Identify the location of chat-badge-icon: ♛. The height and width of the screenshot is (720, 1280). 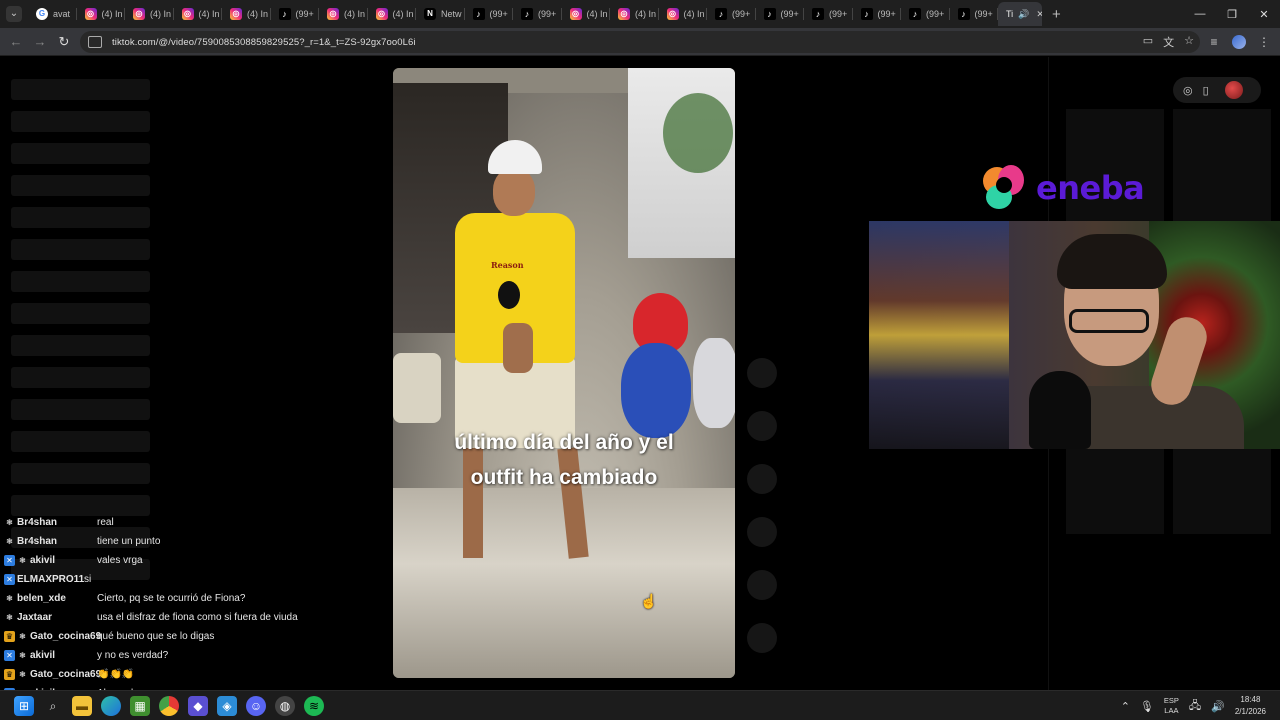
(9, 674).